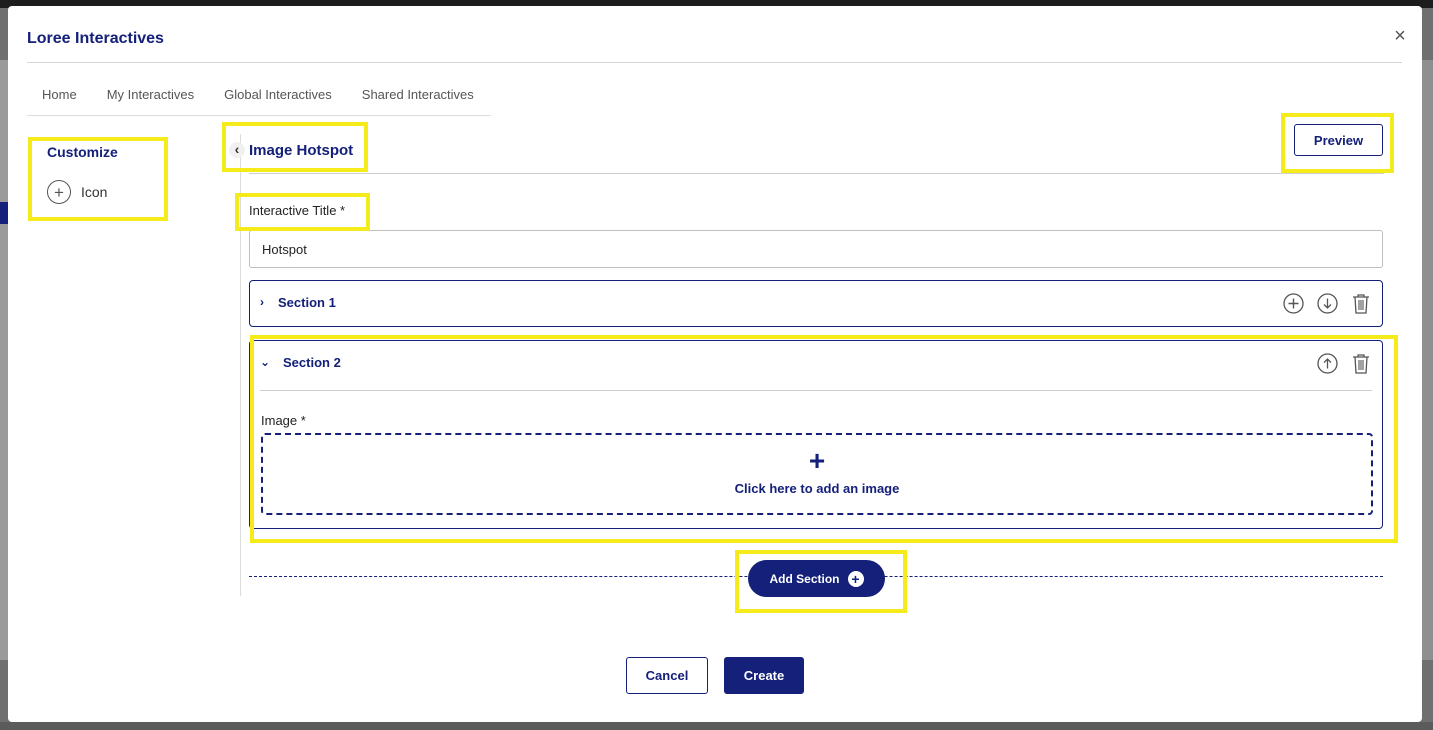 This screenshot has width=1433, height=730. Describe the element at coordinates (262, 302) in the screenshot. I see `chevron-right-icon: ›` at that location.